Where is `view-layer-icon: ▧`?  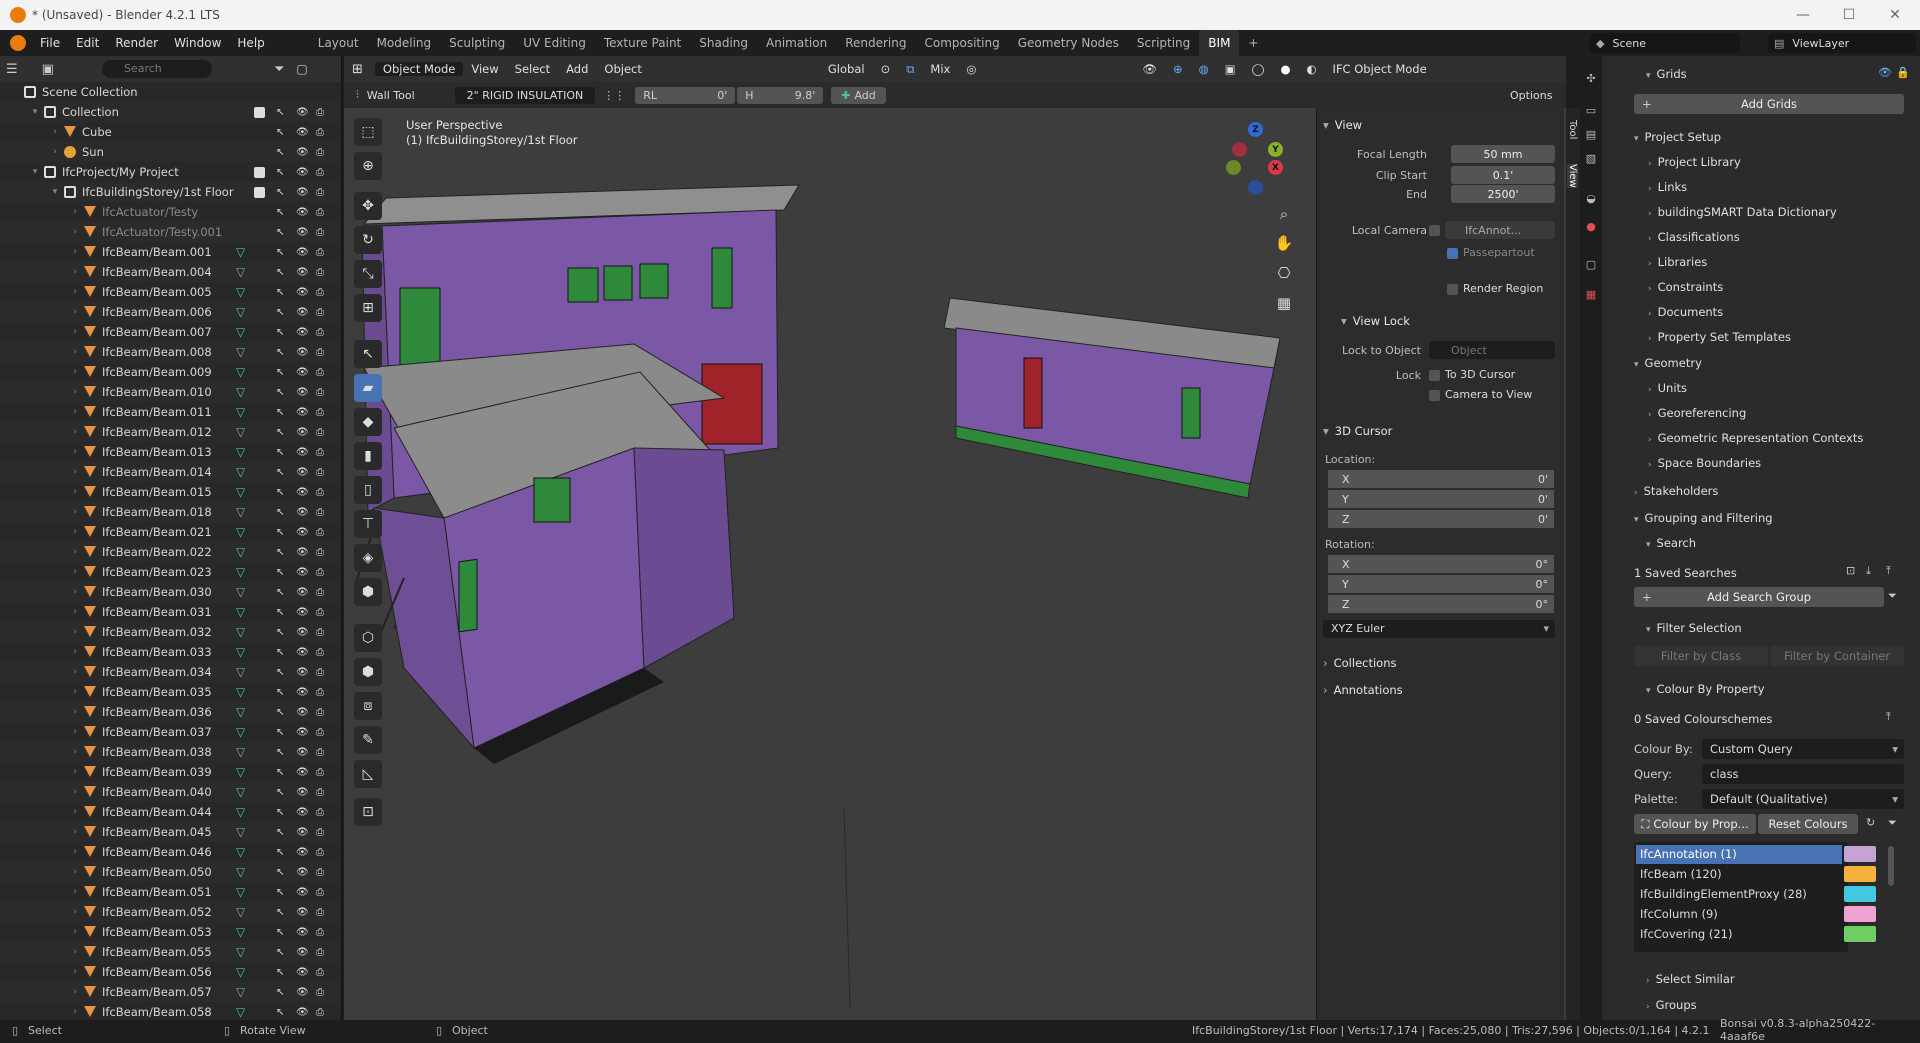 view-layer-icon: ▧ is located at coordinates (1591, 160).